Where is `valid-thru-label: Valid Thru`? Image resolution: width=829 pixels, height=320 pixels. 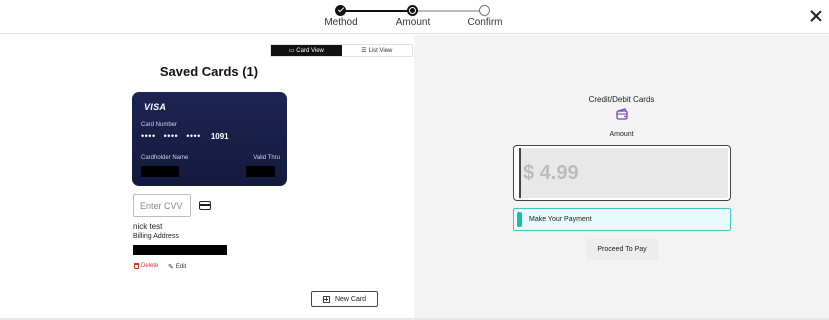 valid-thru-label: Valid Thru is located at coordinates (266, 158).